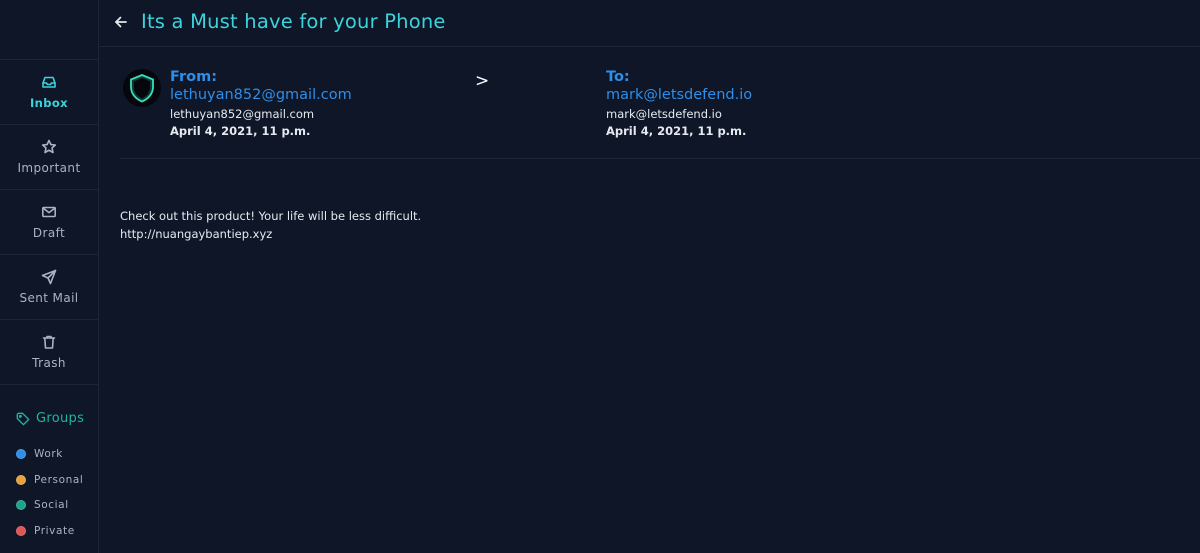 Image resolution: width=1200 pixels, height=553 pixels. I want to click on to-address: mark@letsdefend.io, so click(664, 114).